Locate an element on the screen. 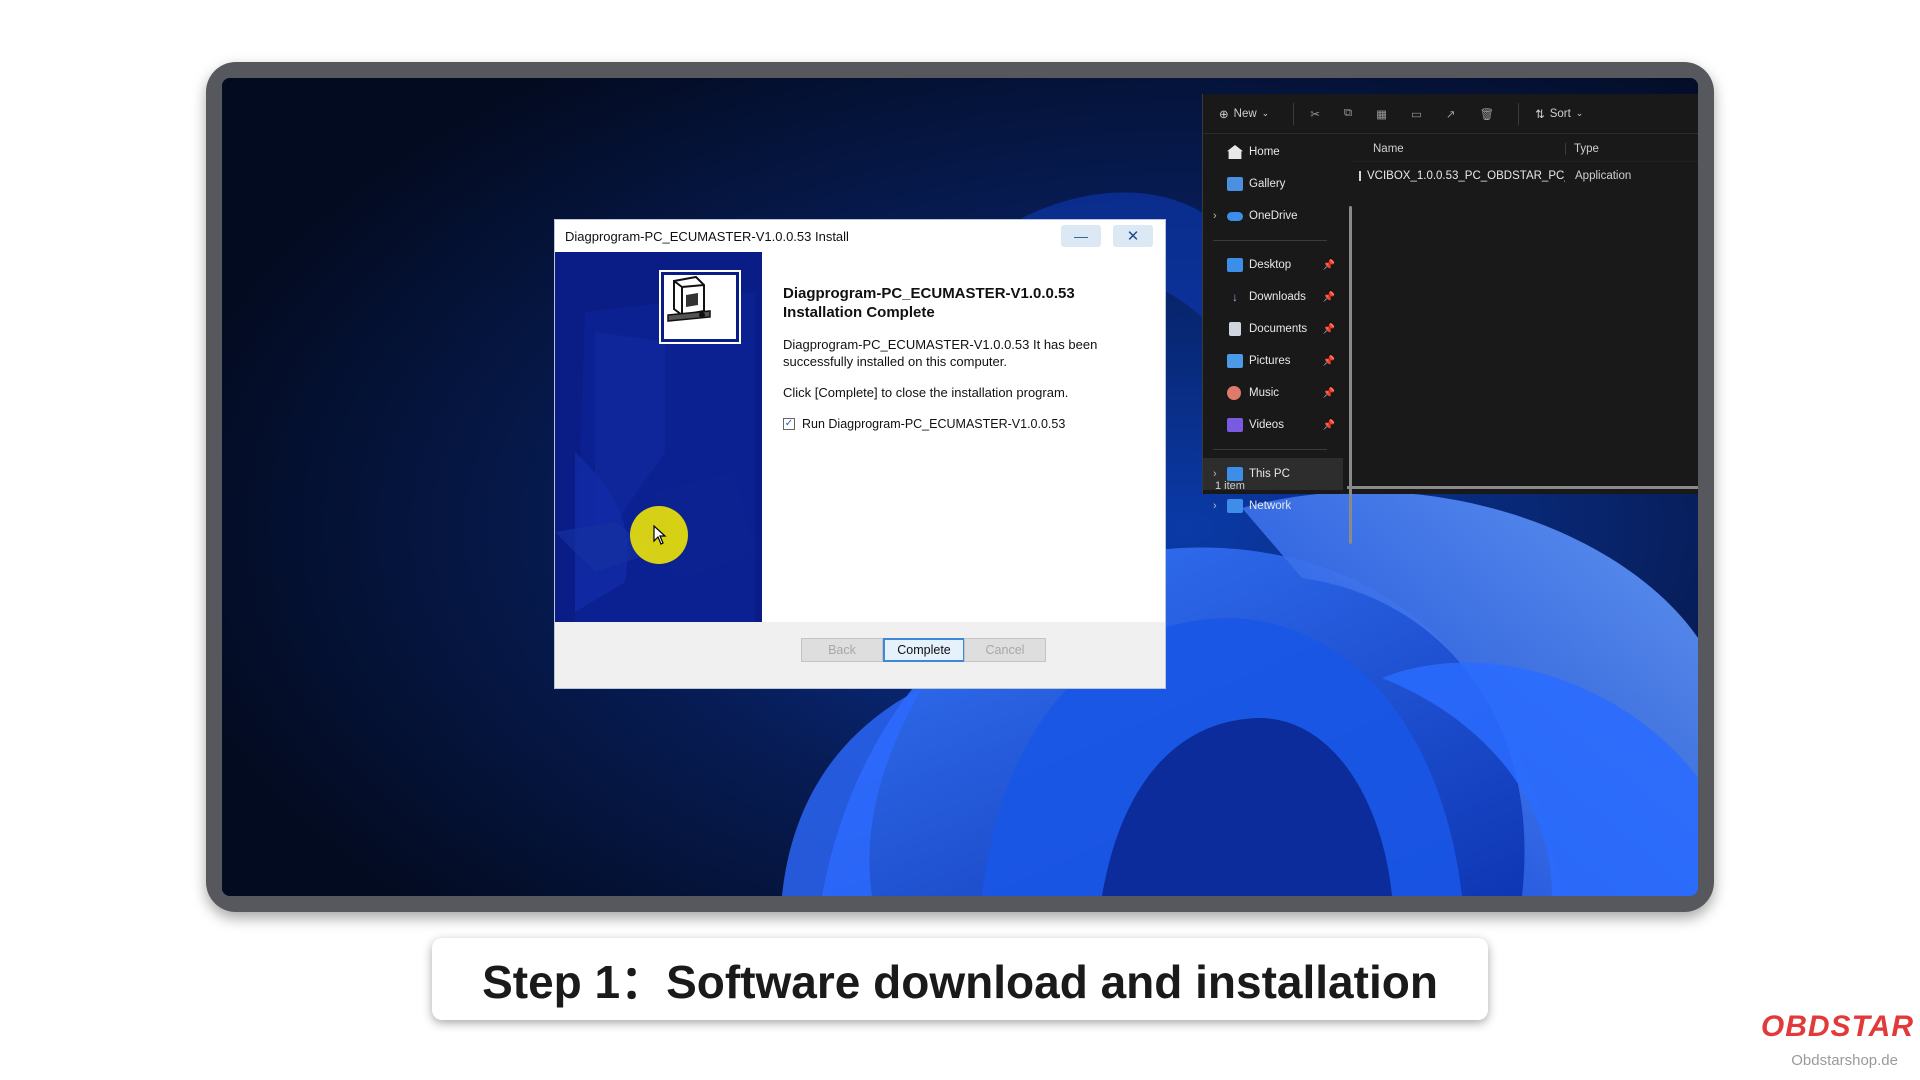 This screenshot has height=1080, width=1920. nav-label: Home is located at coordinates (1264, 152).